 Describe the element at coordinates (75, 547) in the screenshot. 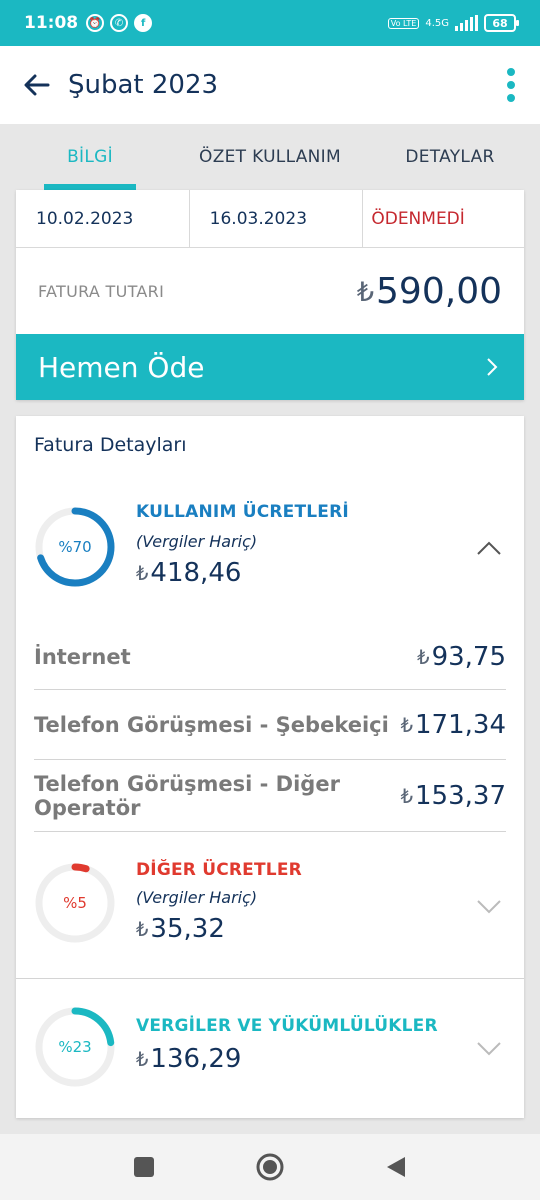

I see `usage-percent-label: %70` at that location.